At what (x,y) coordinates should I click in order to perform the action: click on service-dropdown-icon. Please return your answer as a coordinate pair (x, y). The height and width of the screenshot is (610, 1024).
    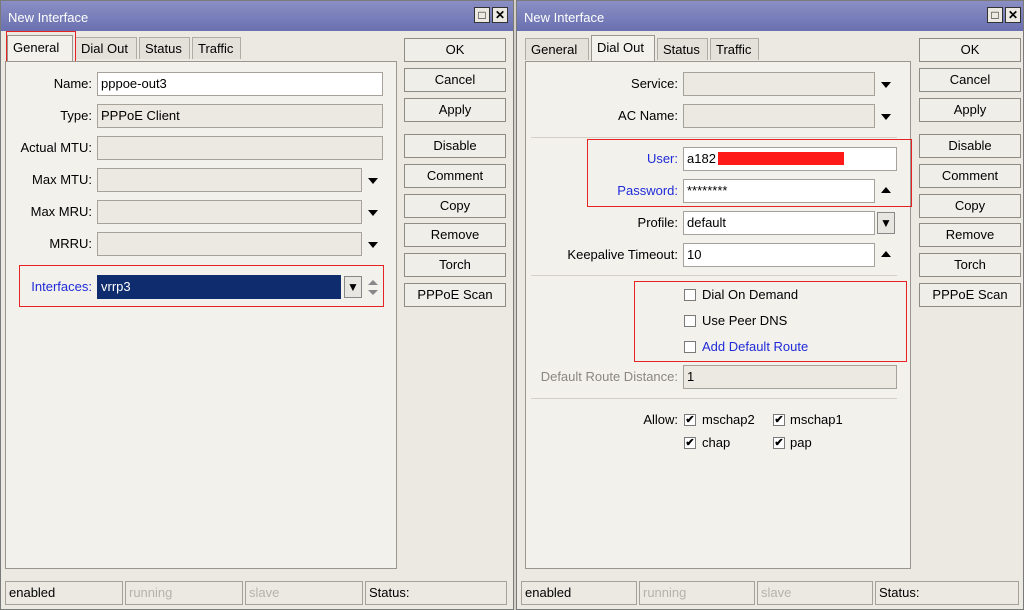
    Looking at the image, I should click on (886, 85).